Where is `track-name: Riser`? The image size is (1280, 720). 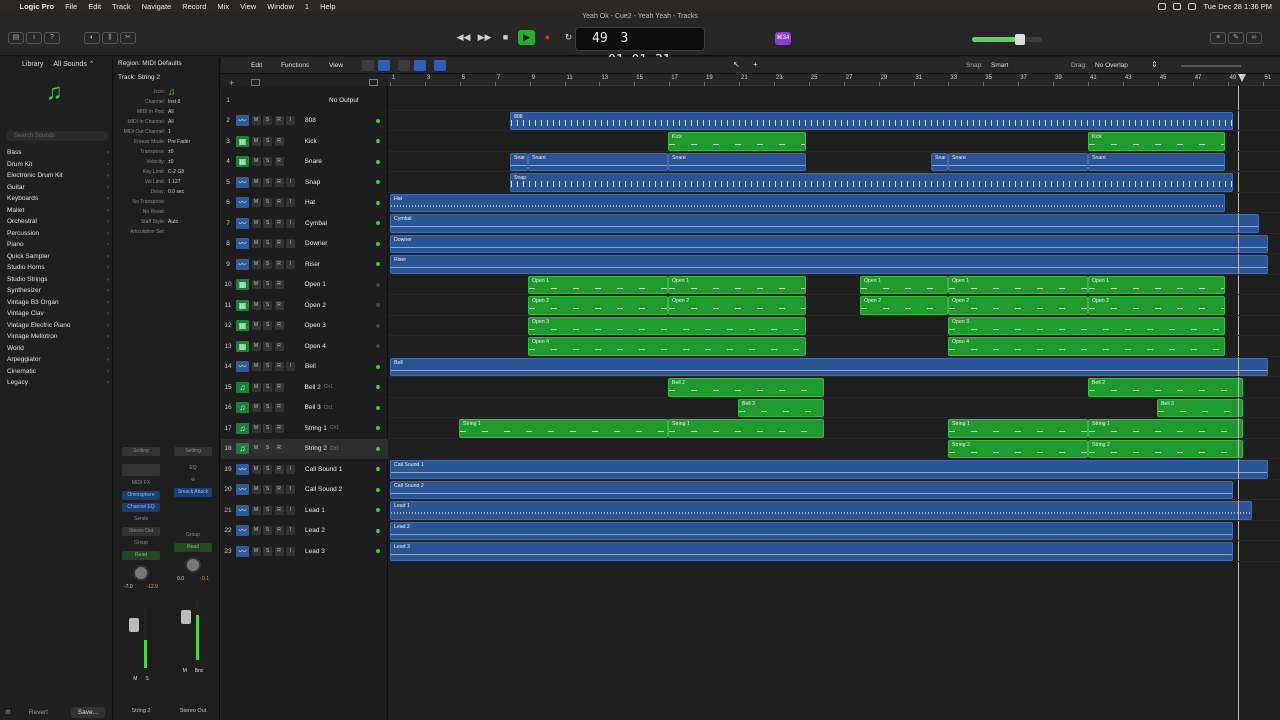 track-name: Riser is located at coordinates (312, 264).